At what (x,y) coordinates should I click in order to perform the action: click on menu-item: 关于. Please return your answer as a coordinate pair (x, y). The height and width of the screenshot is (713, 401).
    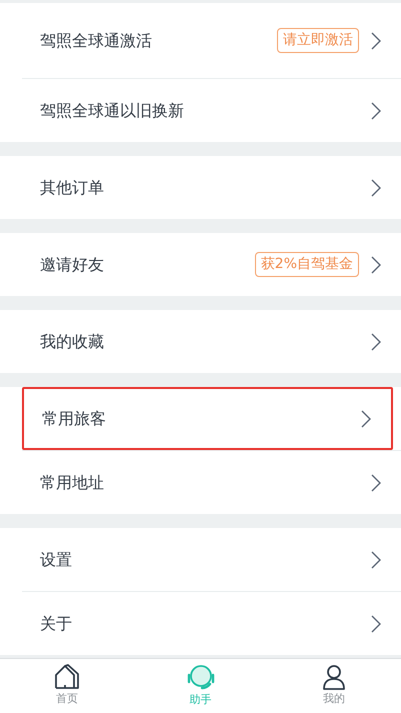
    Looking at the image, I should click on (211, 623).